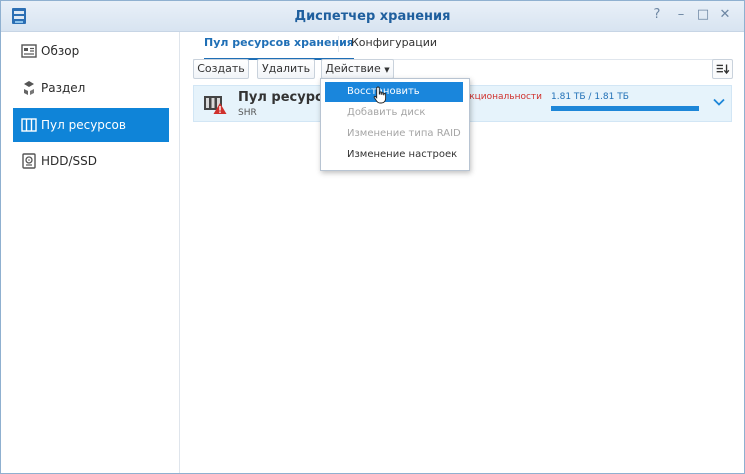 The width and height of the screenshot is (745, 474). I want to click on pool-usage-fill, so click(625, 108).